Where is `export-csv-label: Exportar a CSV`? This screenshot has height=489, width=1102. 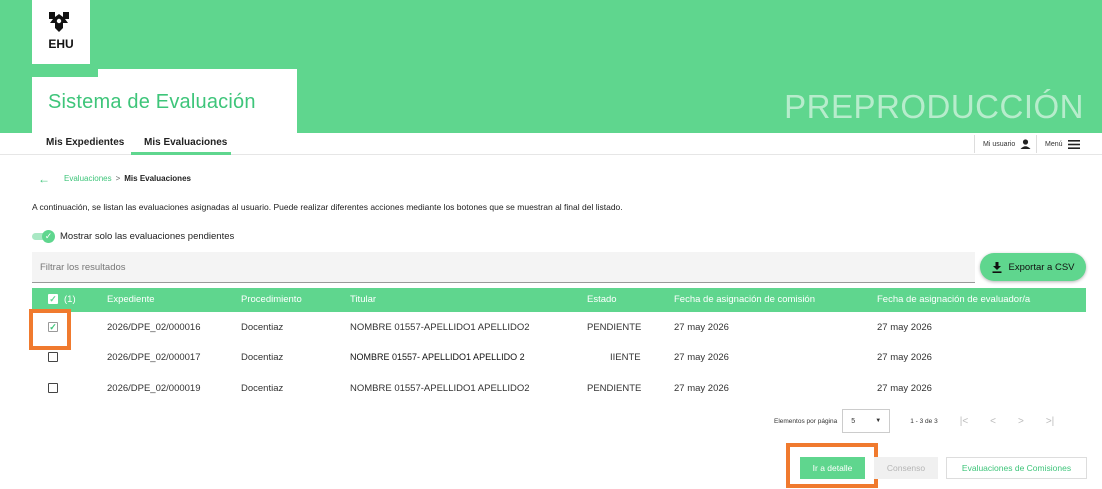
export-csv-label: Exportar a CSV is located at coordinates (1041, 267).